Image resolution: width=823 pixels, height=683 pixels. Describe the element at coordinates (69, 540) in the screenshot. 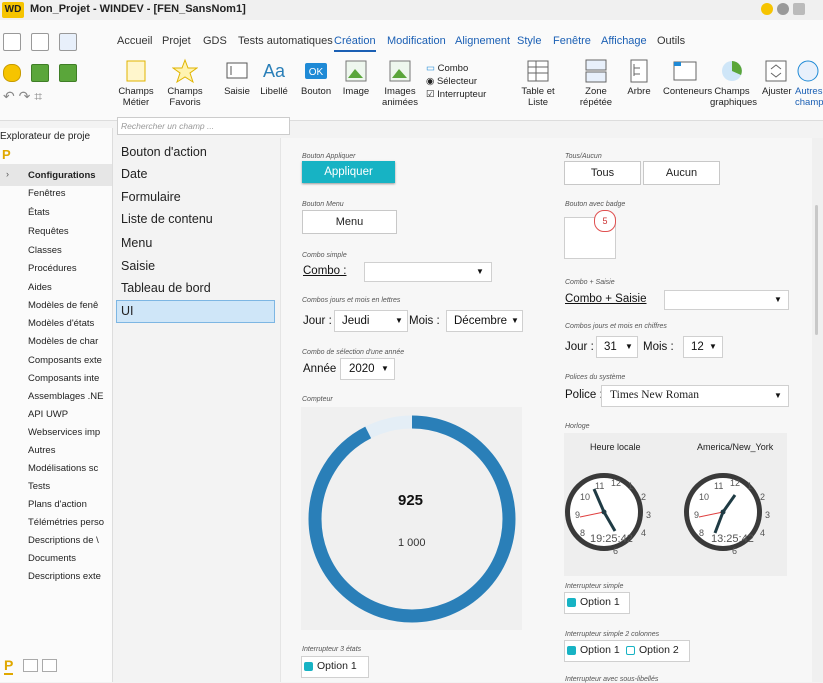

I see `explorer-item: Descriptions de \` at that location.